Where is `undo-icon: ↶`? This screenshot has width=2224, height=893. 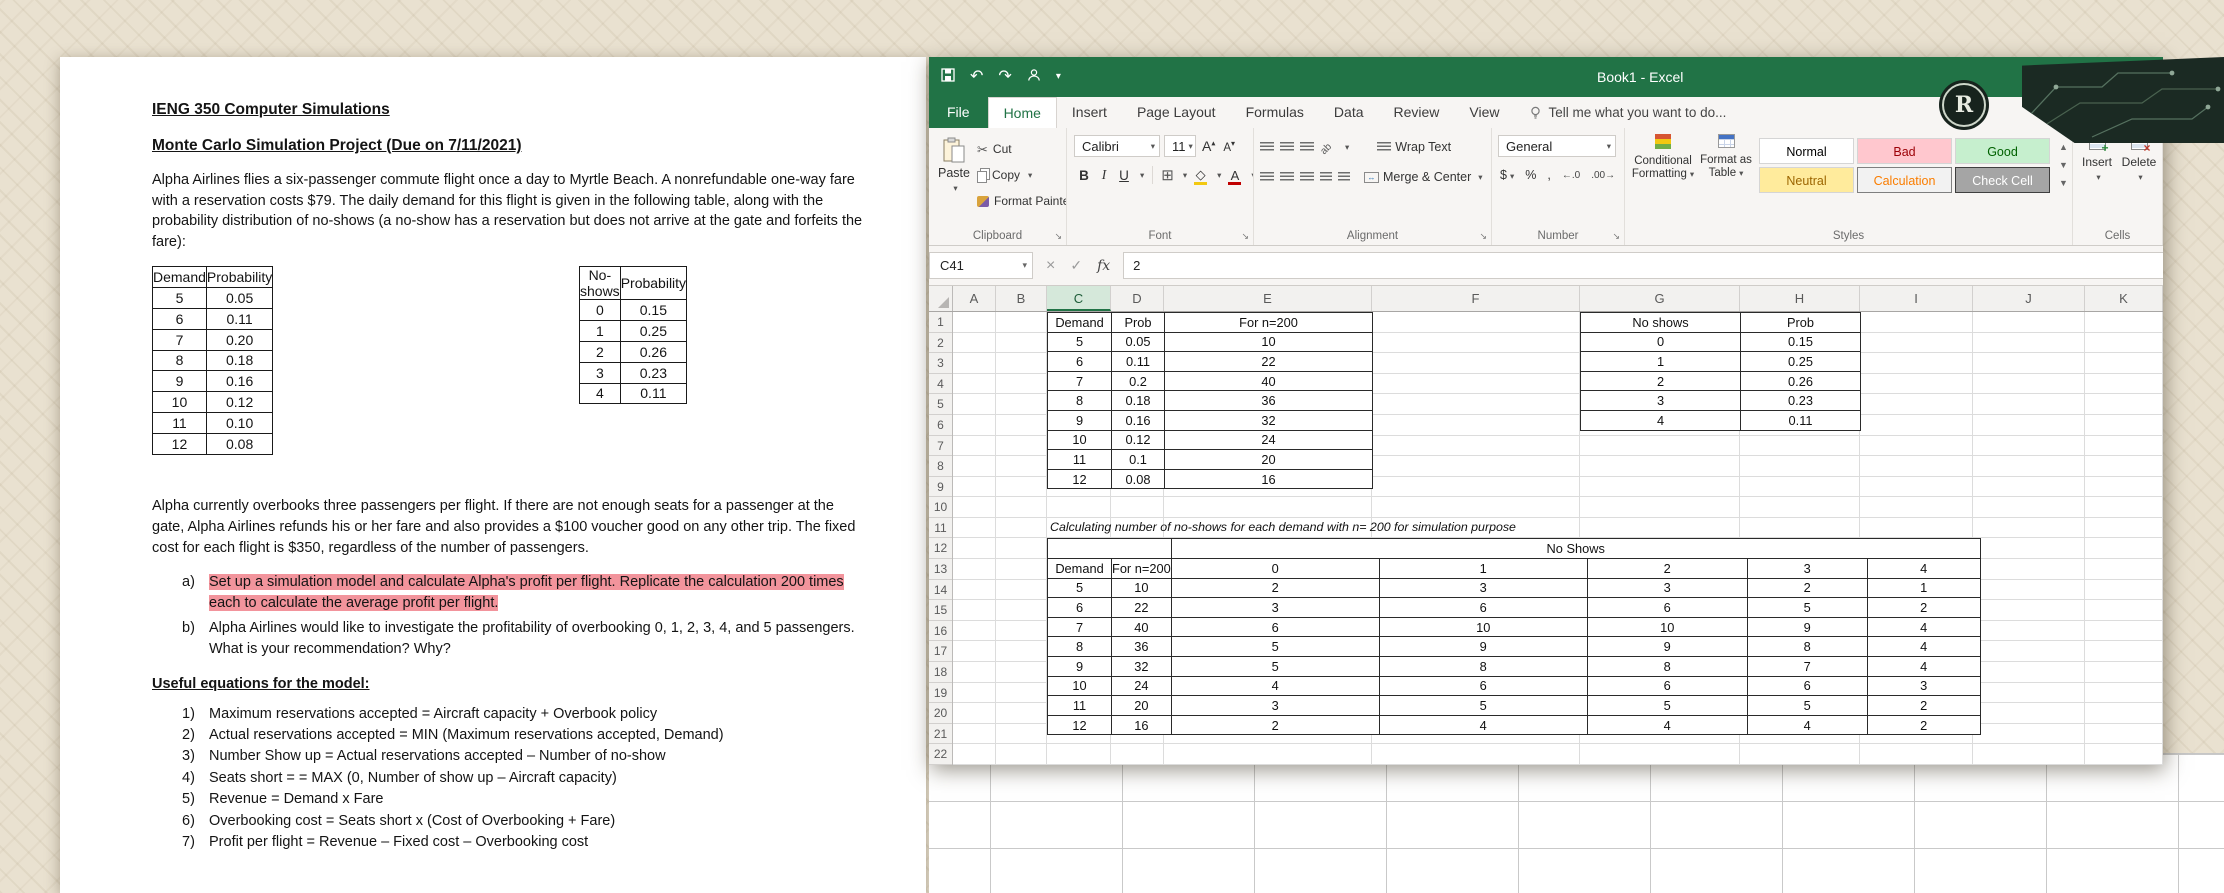 undo-icon: ↶ is located at coordinates (976, 77).